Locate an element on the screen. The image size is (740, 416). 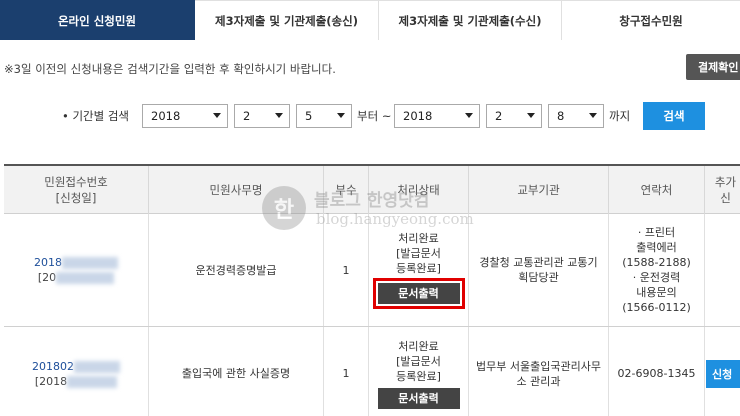
contact: 02-6908-1345 is located at coordinates (657, 371).